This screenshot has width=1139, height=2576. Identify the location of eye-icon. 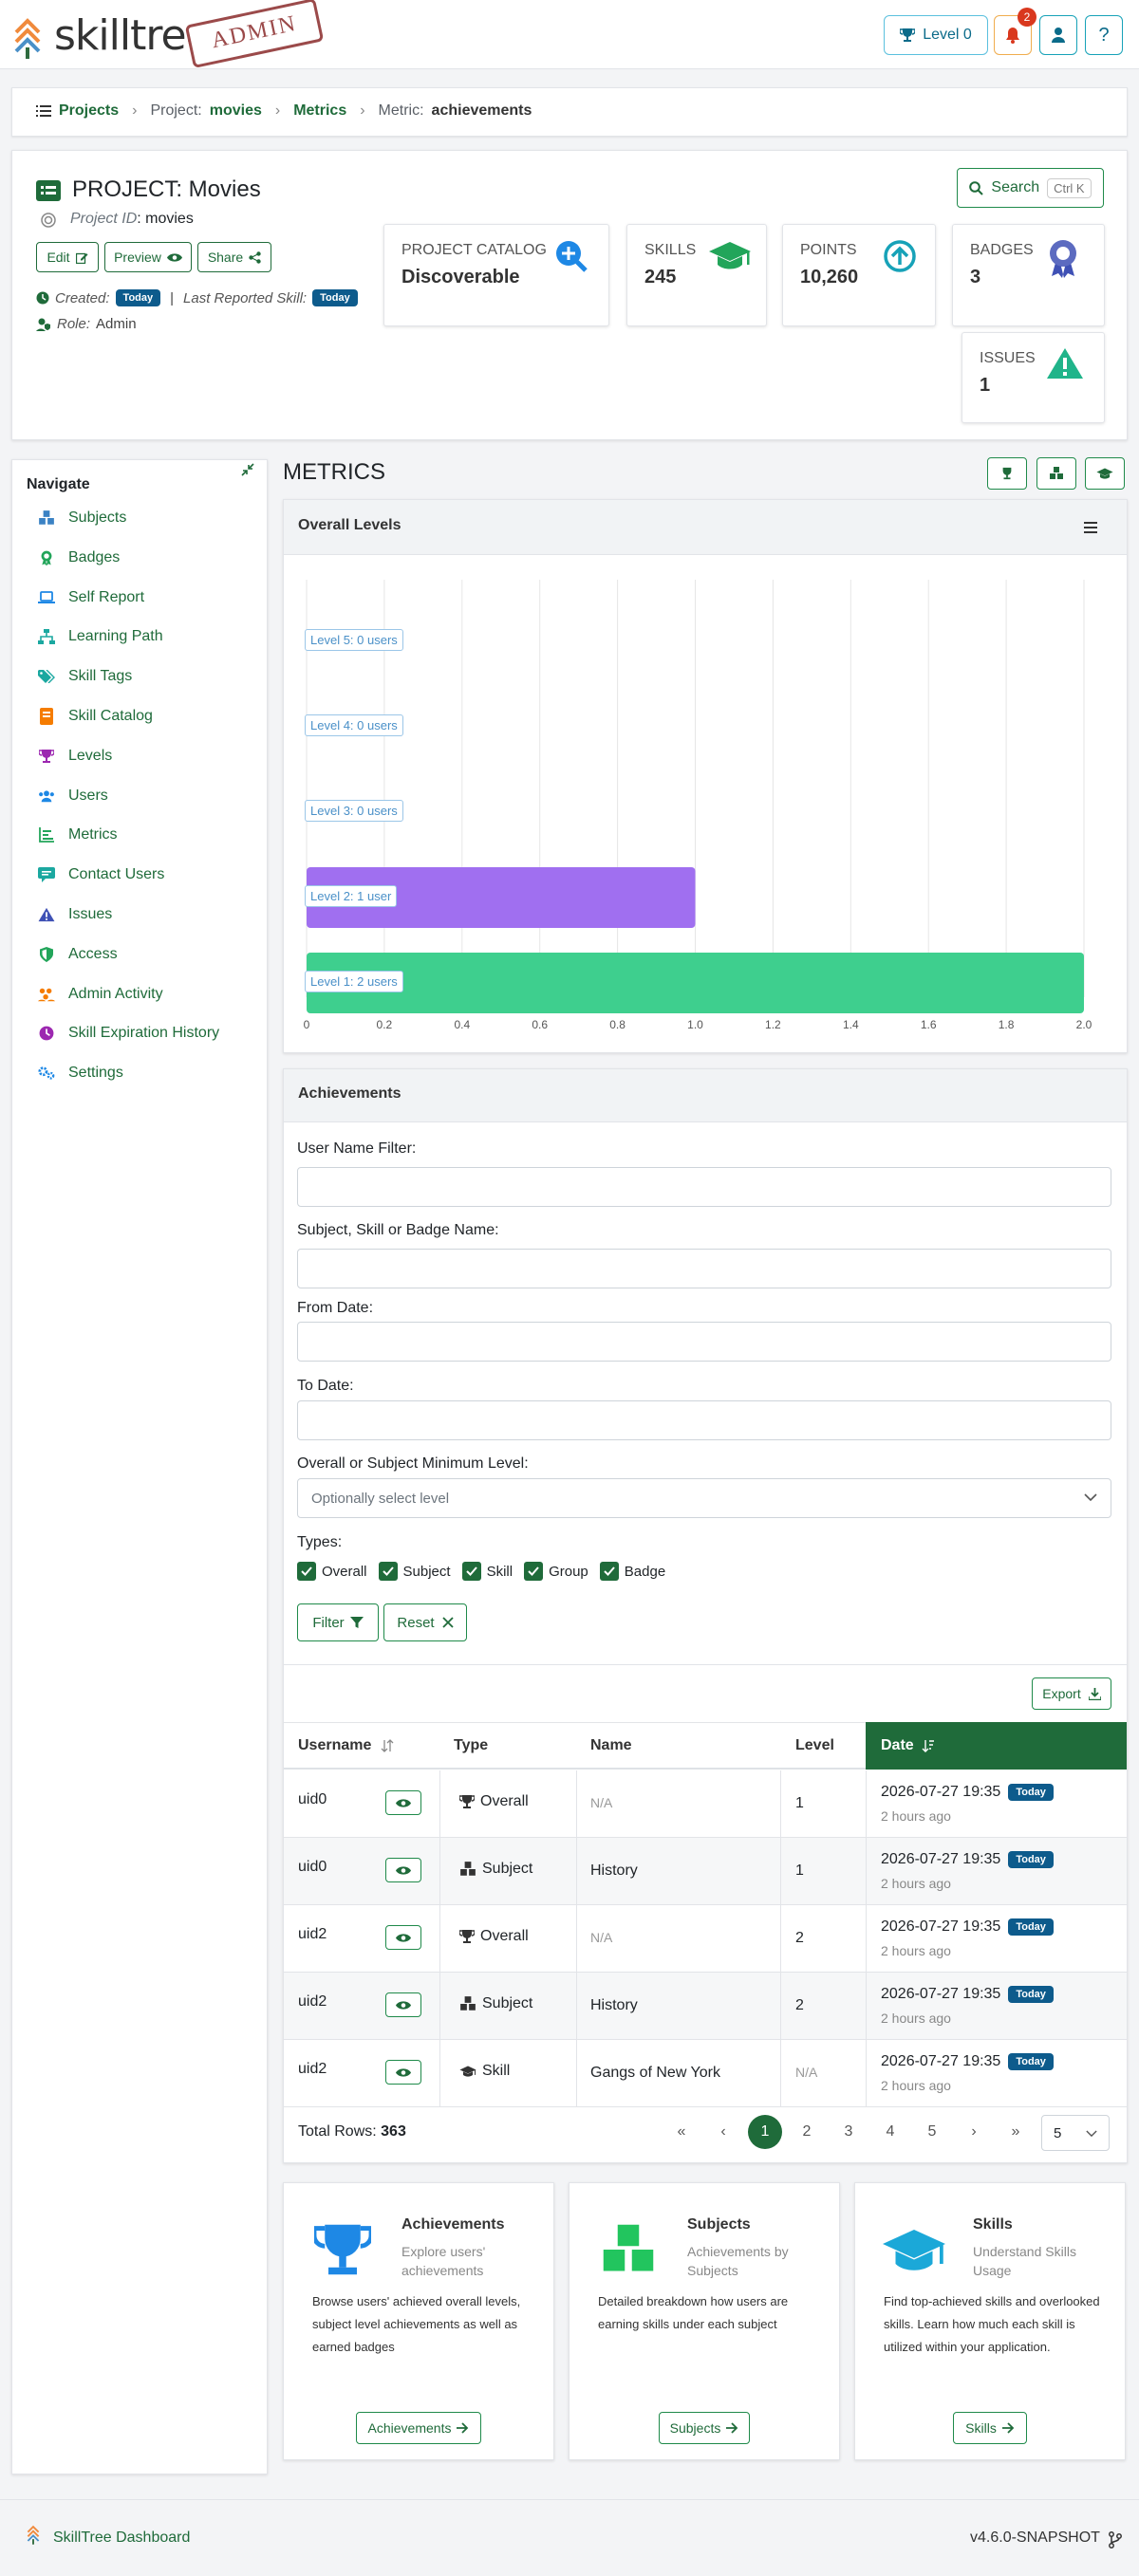
(403, 1803).